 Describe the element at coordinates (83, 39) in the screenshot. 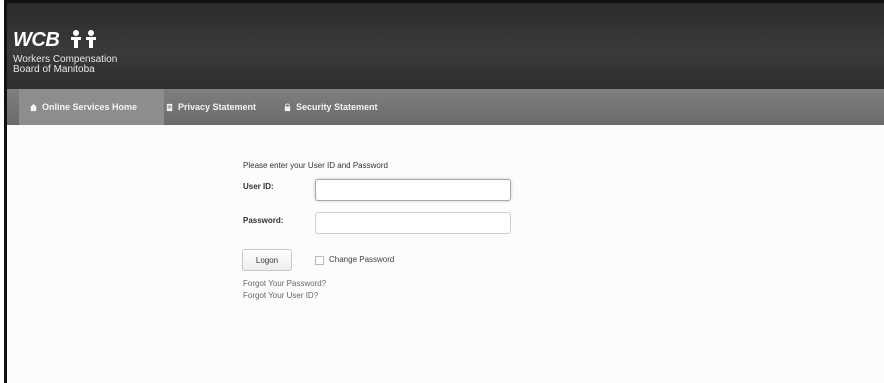

I see `logo-figures-icon` at that location.